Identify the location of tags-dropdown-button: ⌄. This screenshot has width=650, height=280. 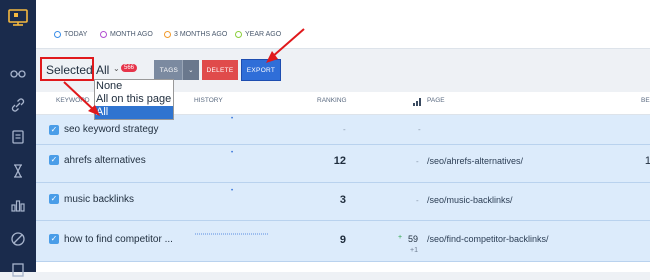
(190, 70).